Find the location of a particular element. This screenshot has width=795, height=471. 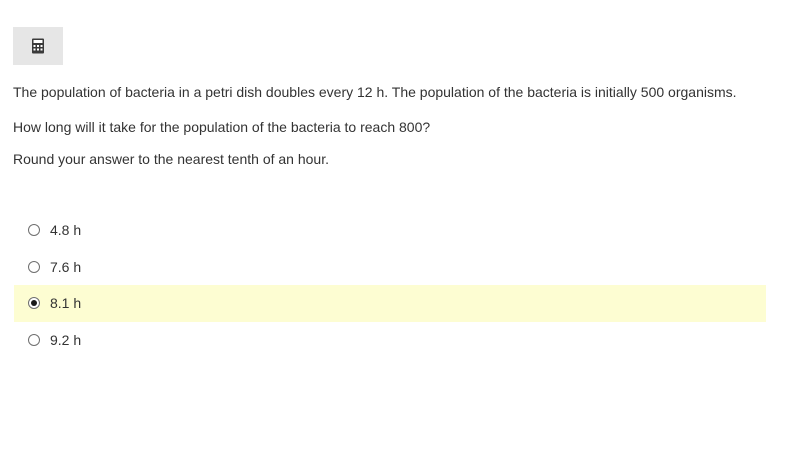

calculator-button is located at coordinates (38, 46).